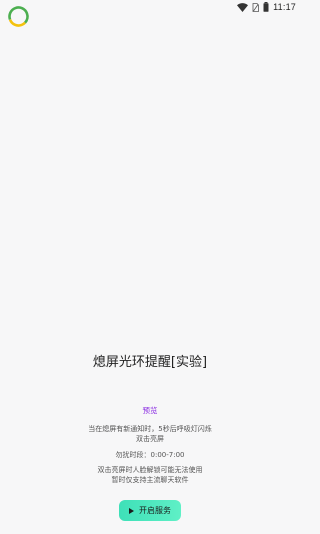 The width and height of the screenshot is (320, 534). Describe the element at coordinates (150, 429) in the screenshot. I see `description-line: 当在熄屏有新通知时，5秒后呼吸灯闪烁` at that location.